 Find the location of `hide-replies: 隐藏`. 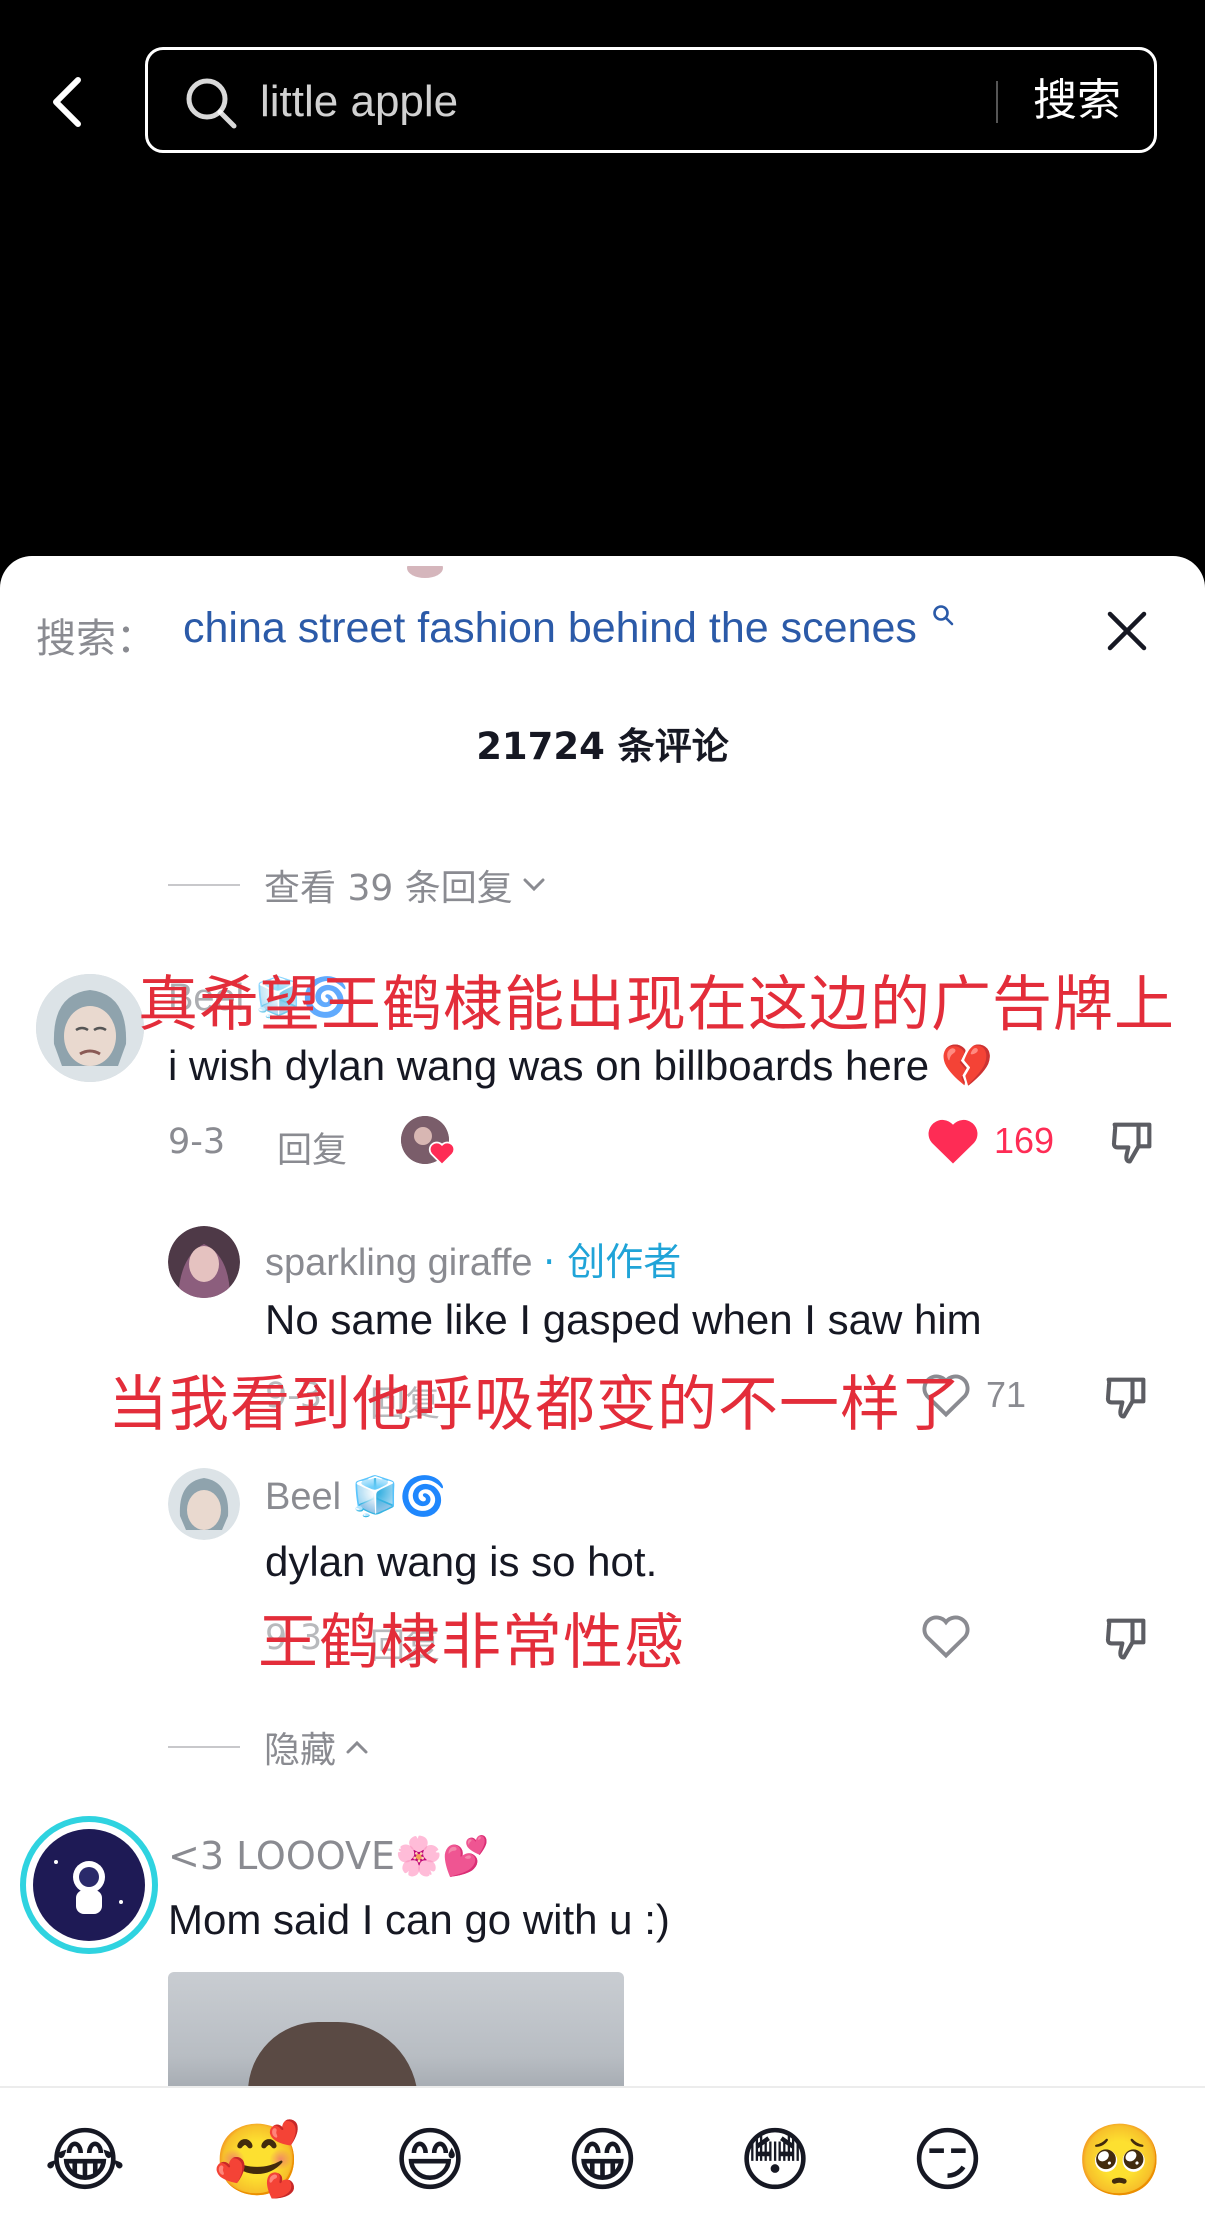

hide-replies: 隐藏 is located at coordinates (269, 1747).